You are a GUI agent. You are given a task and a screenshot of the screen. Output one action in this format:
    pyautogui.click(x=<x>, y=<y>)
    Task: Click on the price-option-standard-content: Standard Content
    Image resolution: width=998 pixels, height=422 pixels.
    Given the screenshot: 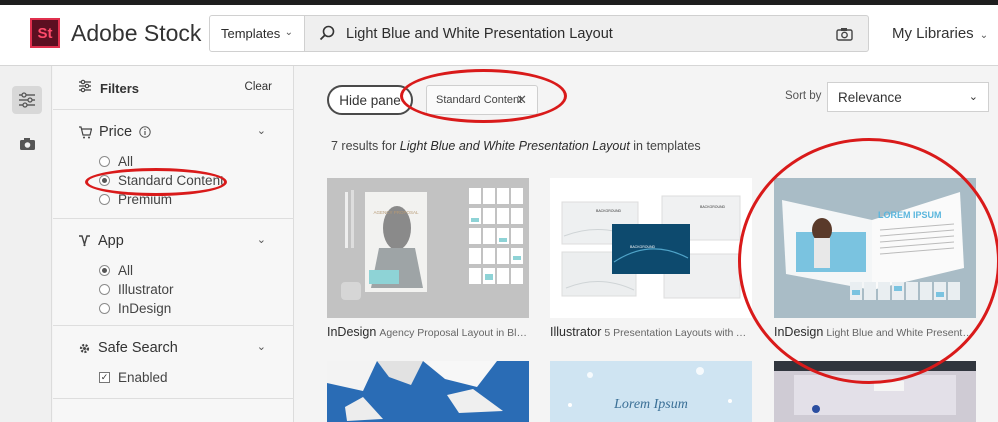 What is the action you would take?
    pyautogui.click(x=161, y=180)
    